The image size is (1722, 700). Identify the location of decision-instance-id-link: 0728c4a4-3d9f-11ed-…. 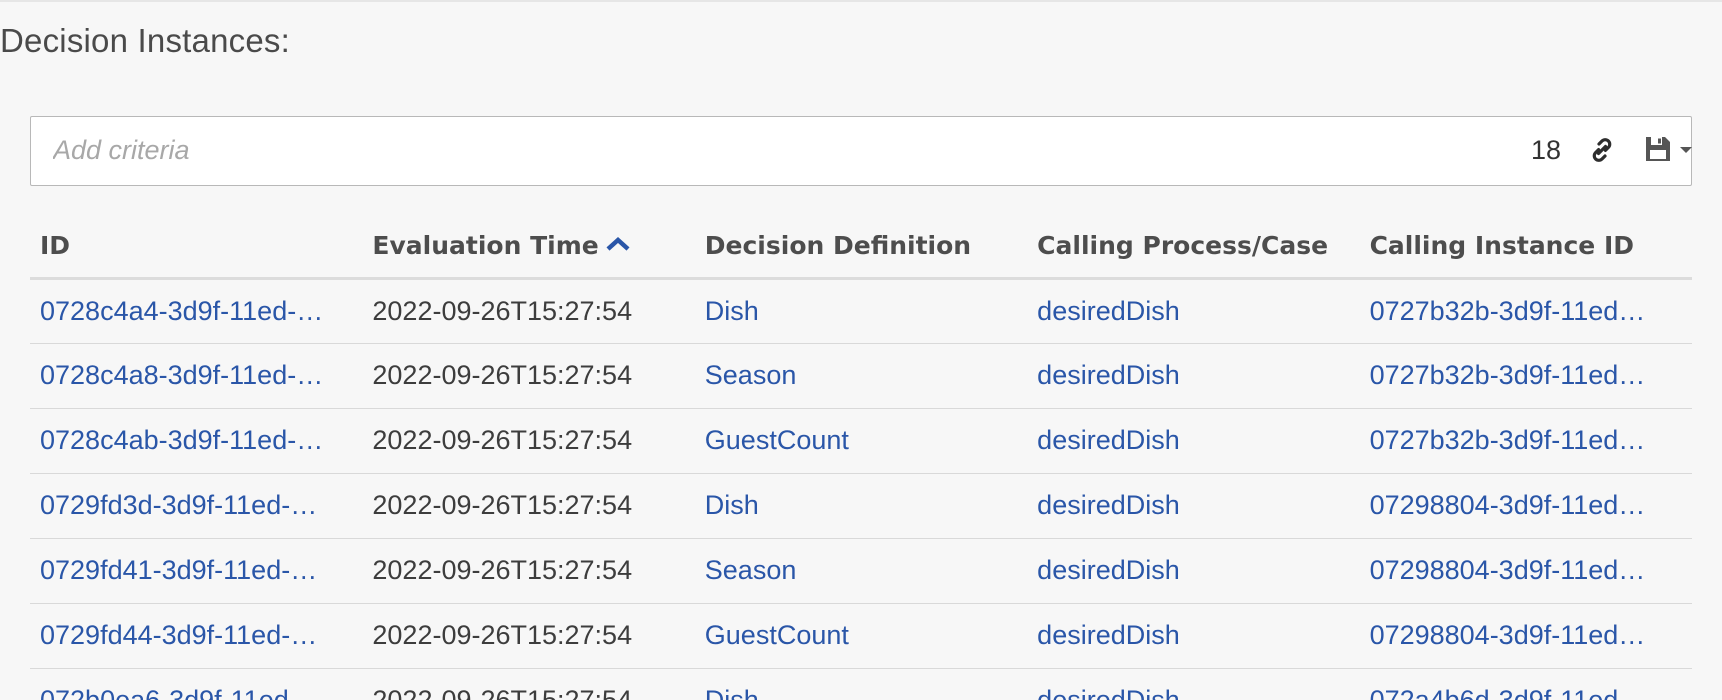
(196, 311).